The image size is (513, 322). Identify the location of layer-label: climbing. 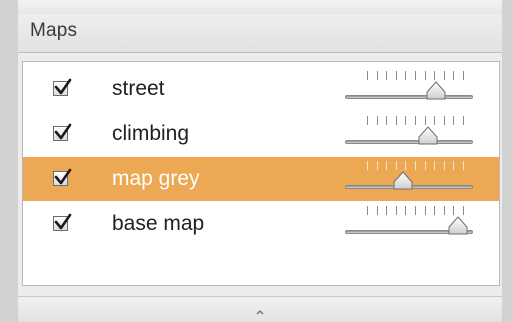
(151, 133).